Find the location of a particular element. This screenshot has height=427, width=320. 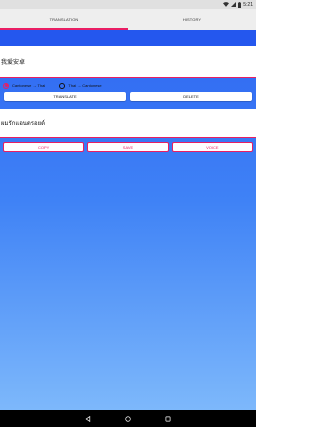

wifi-icon is located at coordinates (226, 4).